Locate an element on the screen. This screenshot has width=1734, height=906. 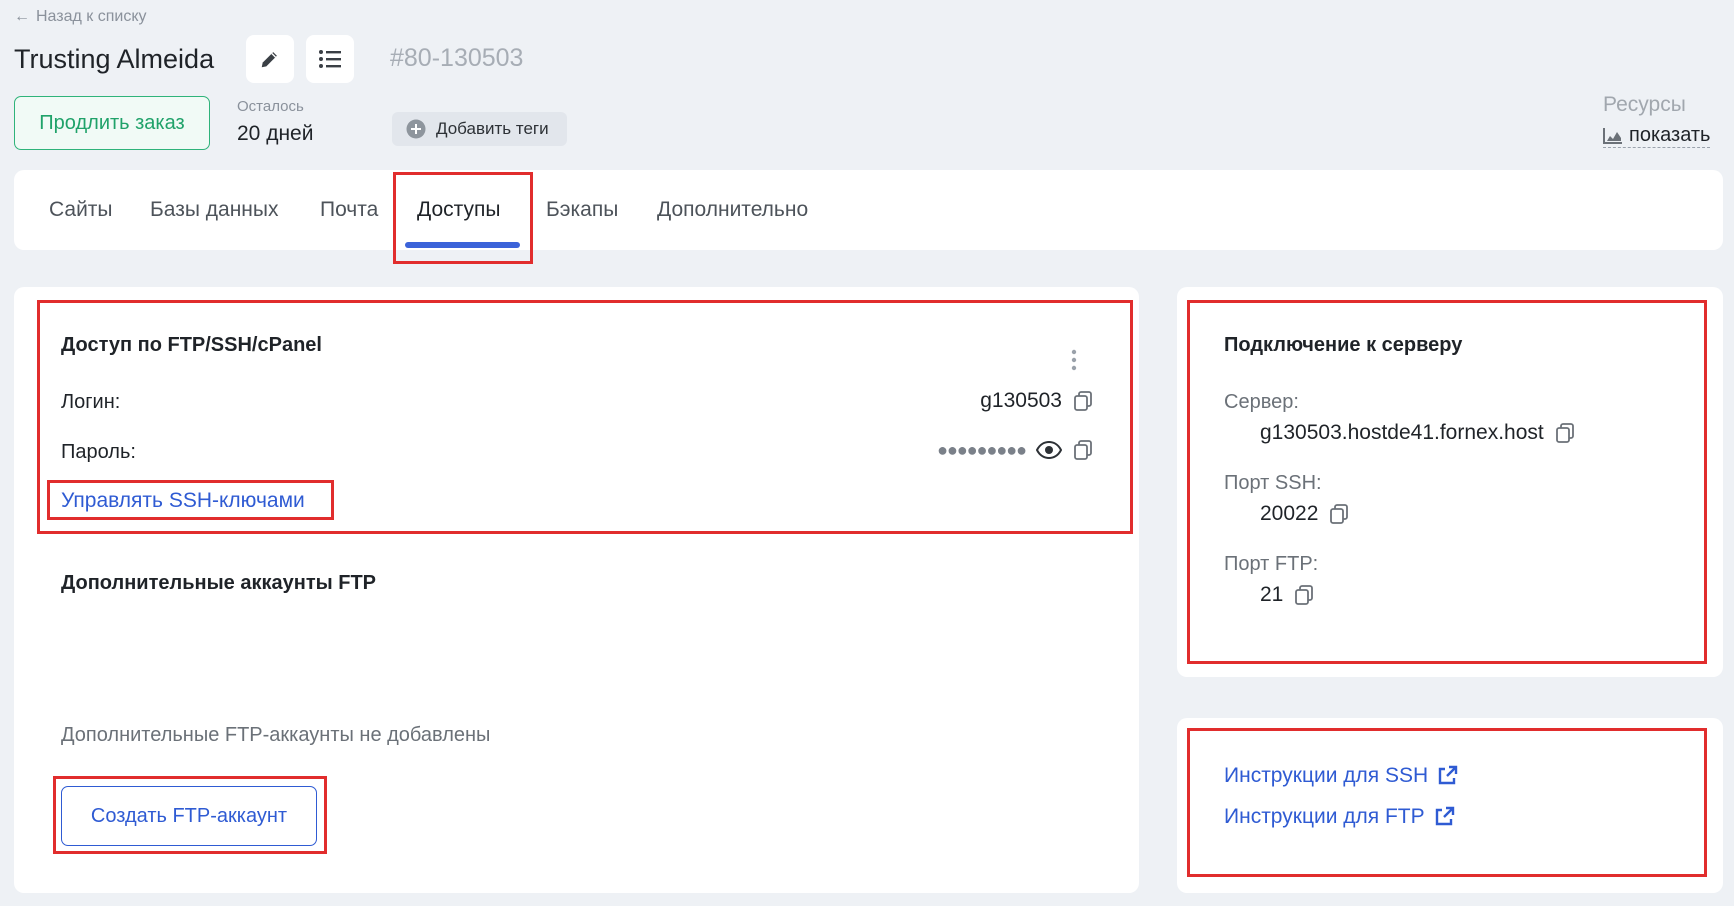
kebab-menu-icon is located at coordinates (1074, 360).